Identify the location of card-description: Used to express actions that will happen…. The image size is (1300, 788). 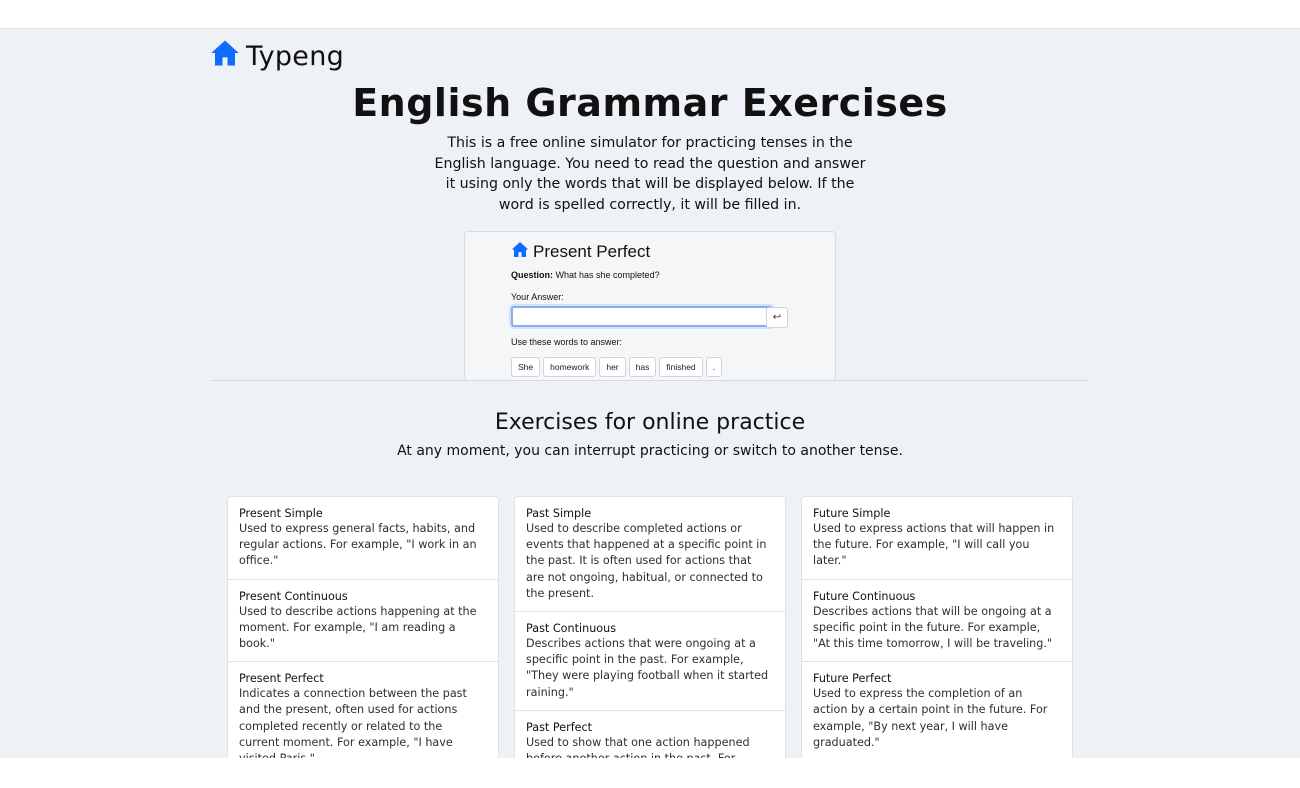
(934, 545).